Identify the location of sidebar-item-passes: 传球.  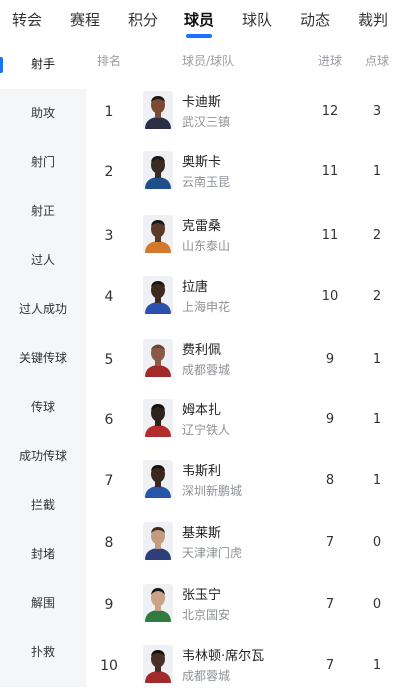
(43, 407).